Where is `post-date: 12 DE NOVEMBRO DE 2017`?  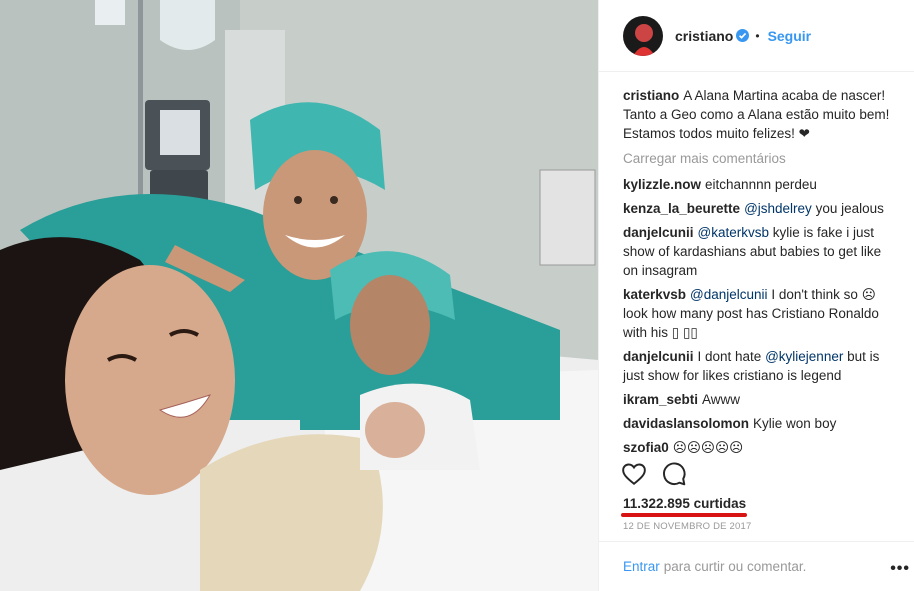
post-date: 12 DE NOVEMBRO DE 2017 is located at coordinates (687, 526).